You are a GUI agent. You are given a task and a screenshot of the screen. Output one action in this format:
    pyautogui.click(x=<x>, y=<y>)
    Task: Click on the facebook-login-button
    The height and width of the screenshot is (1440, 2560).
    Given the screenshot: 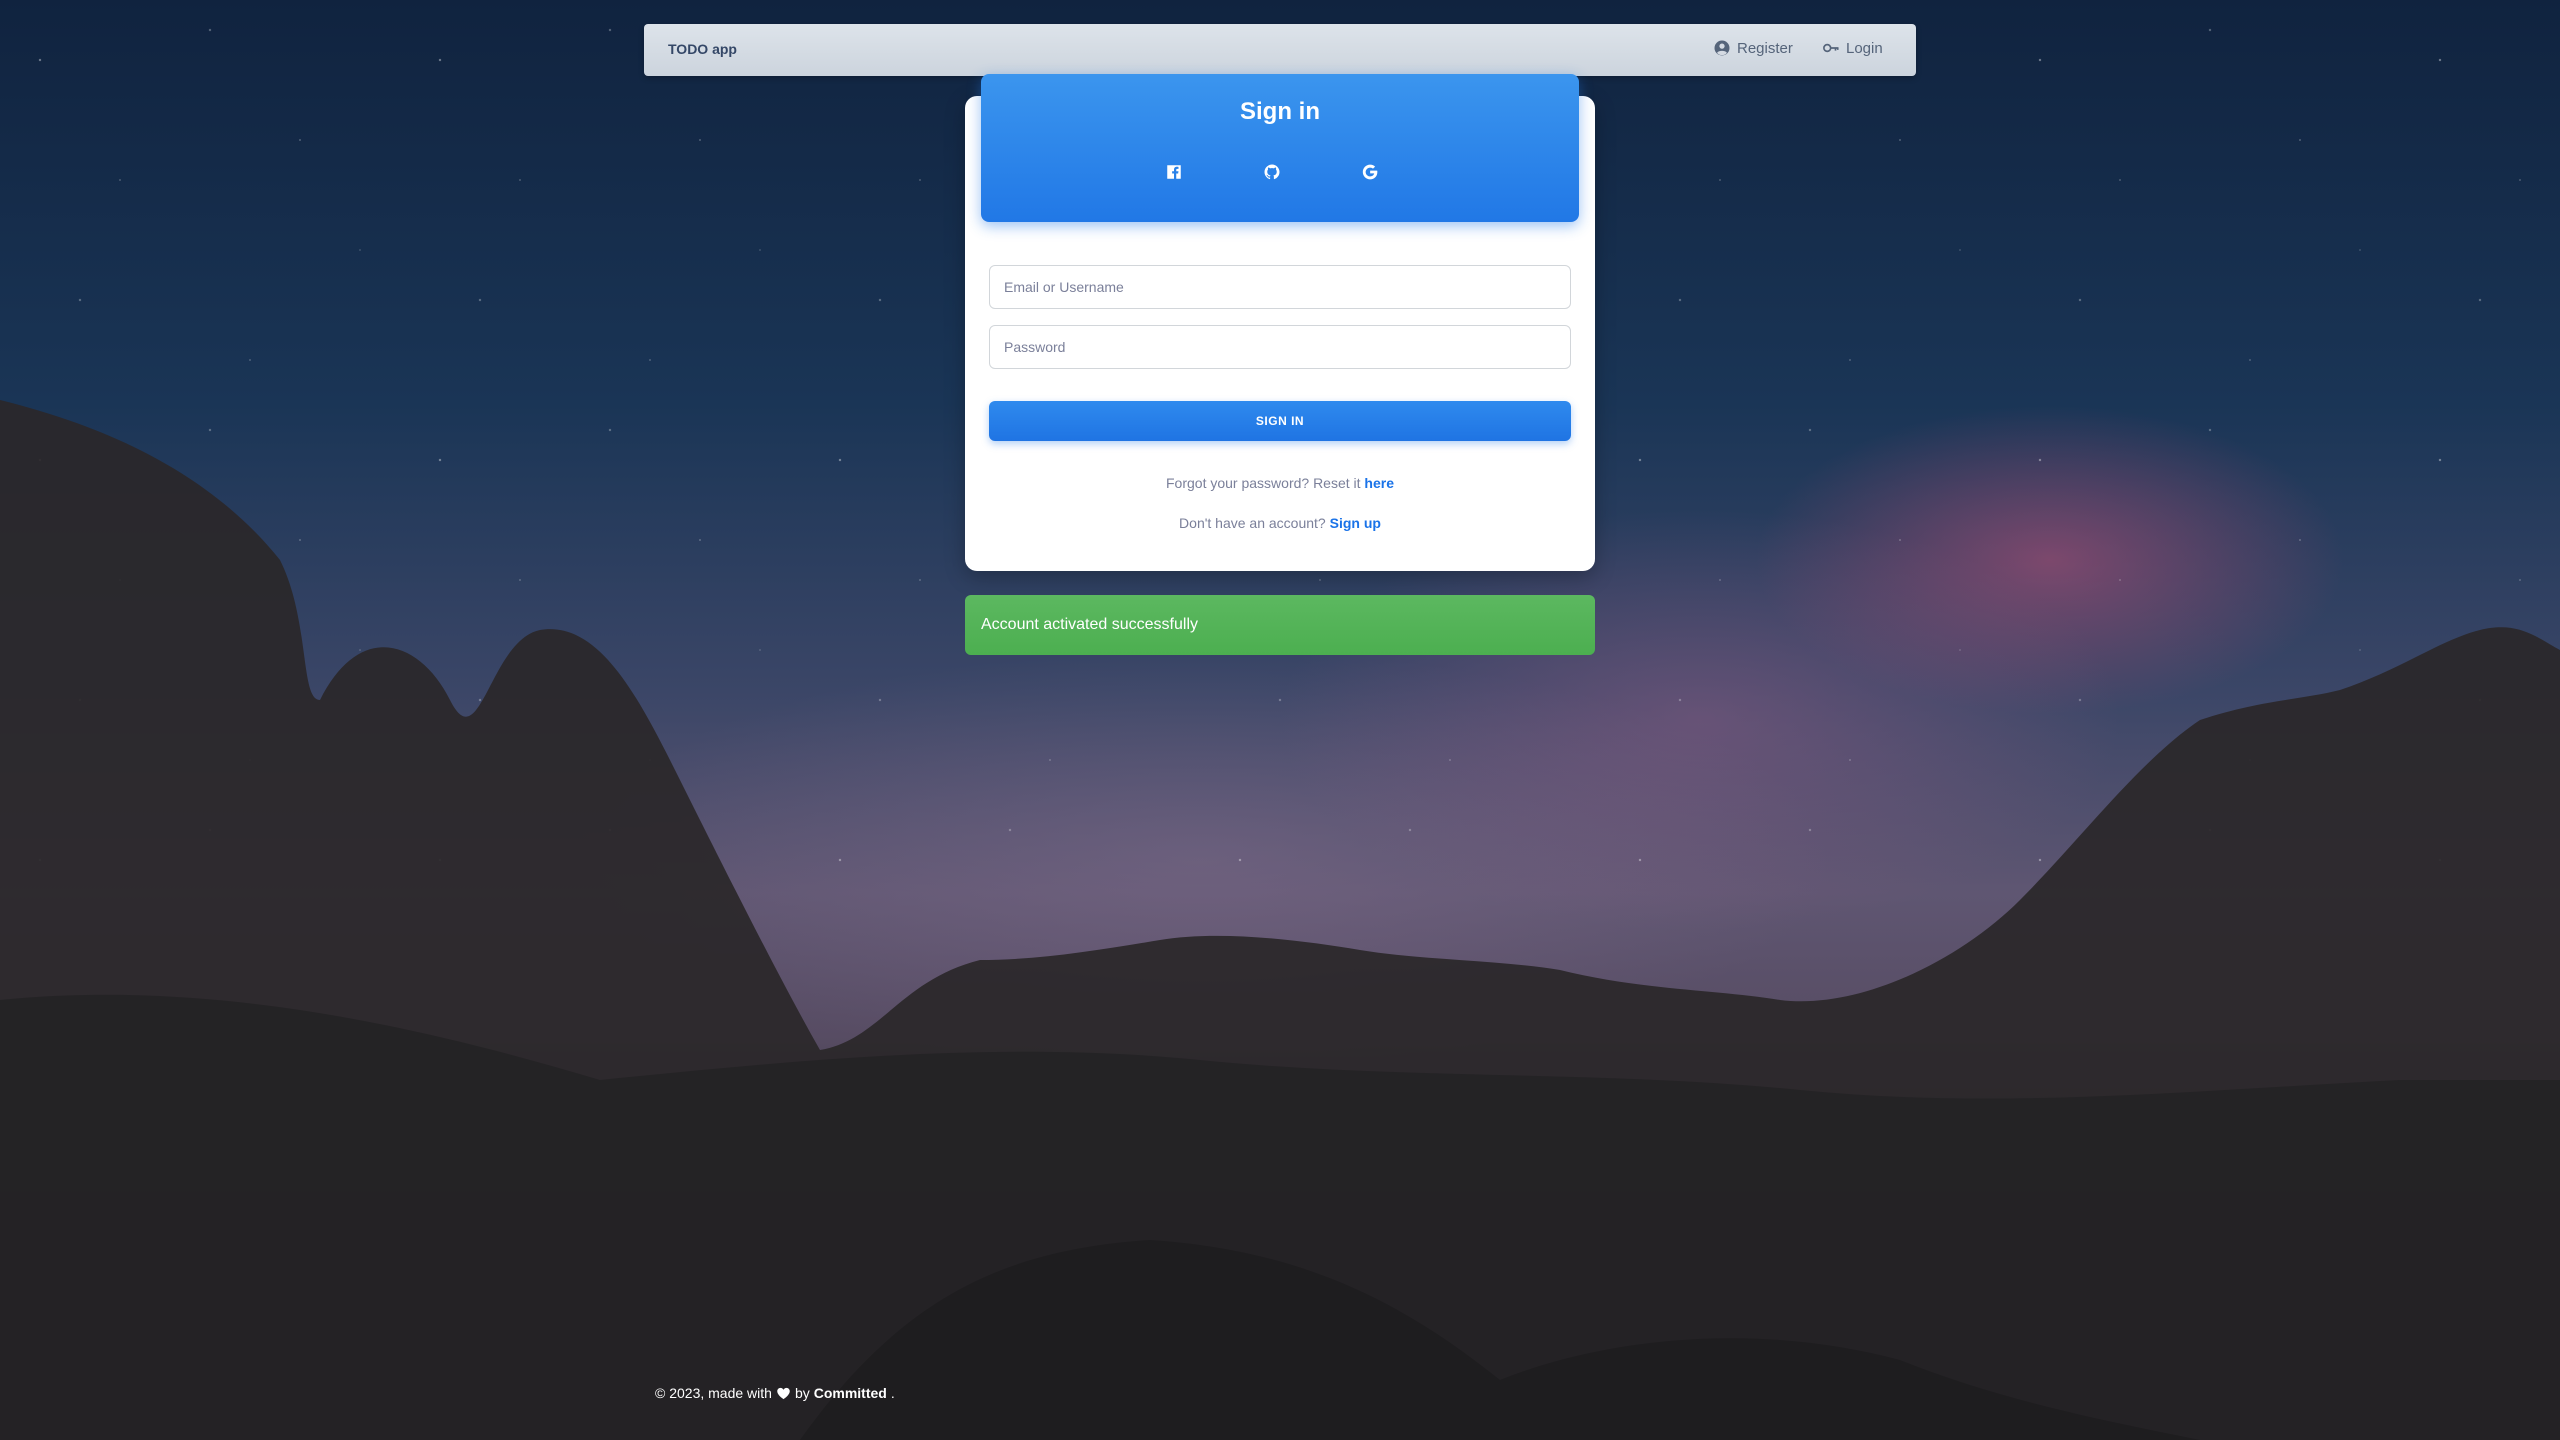 What is the action you would take?
    pyautogui.click(x=1174, y=172)
    